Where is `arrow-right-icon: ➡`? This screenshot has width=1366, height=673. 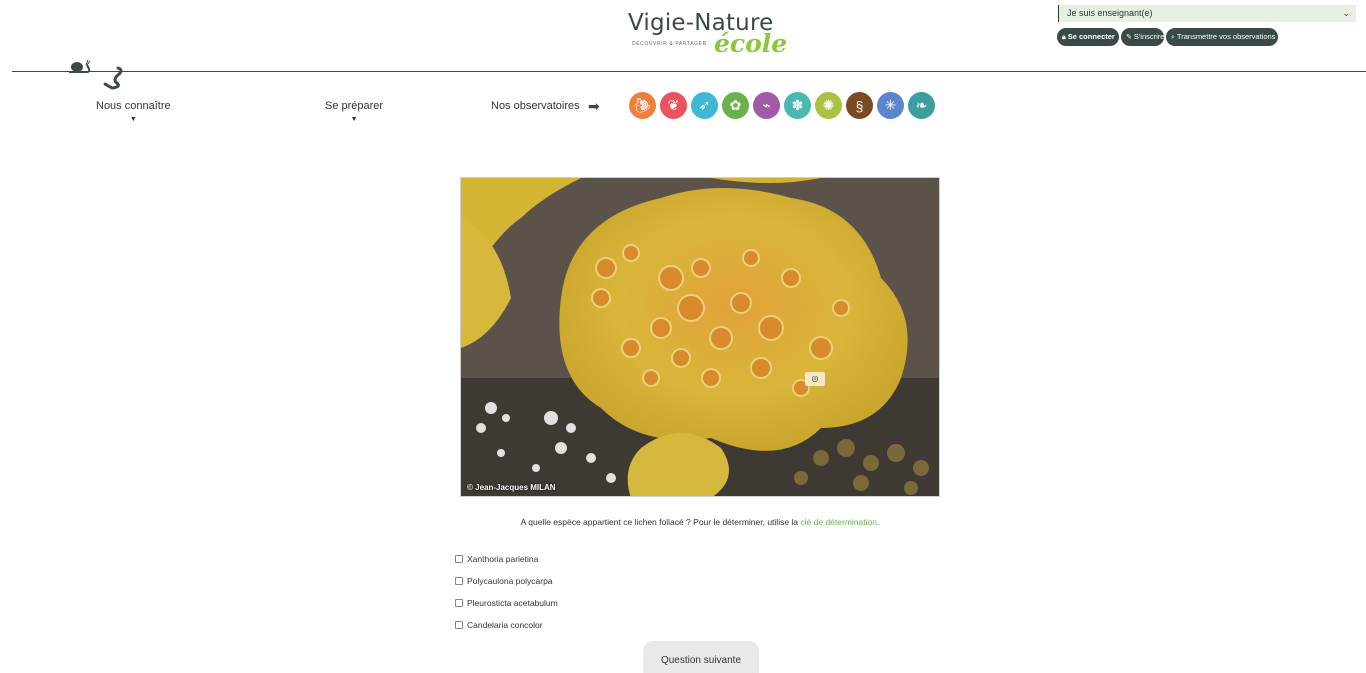
arrow-right-icon: ➡ is located at coordinates (594, 106).